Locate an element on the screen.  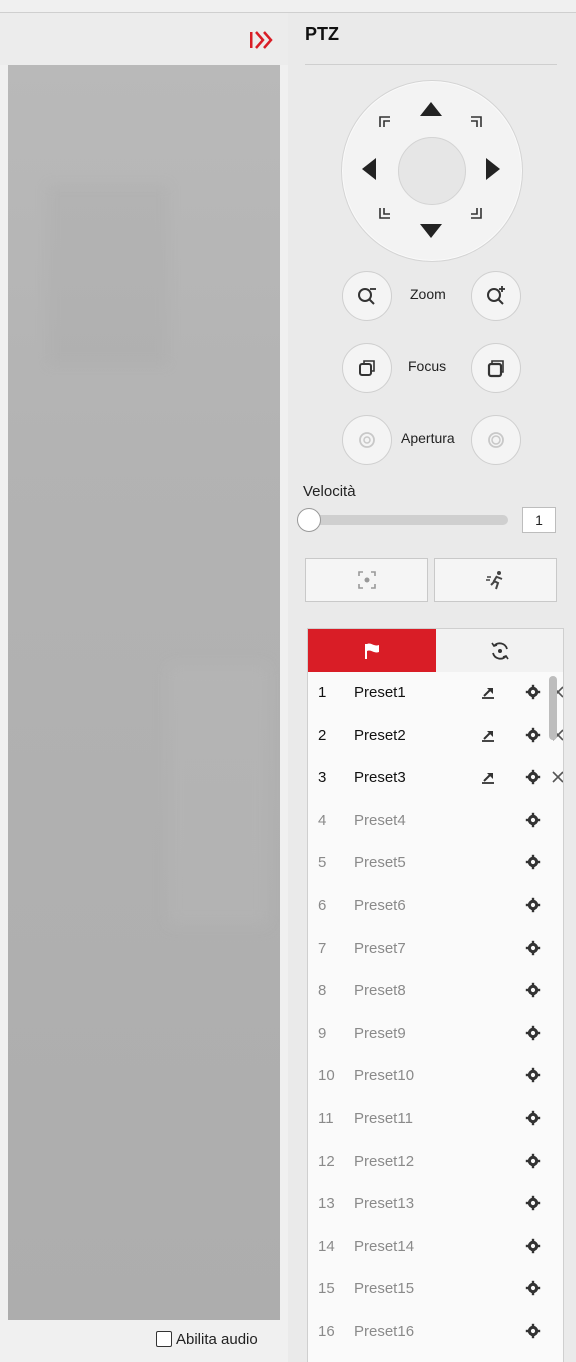
pan-left-button is located at coordinates (369, 171).